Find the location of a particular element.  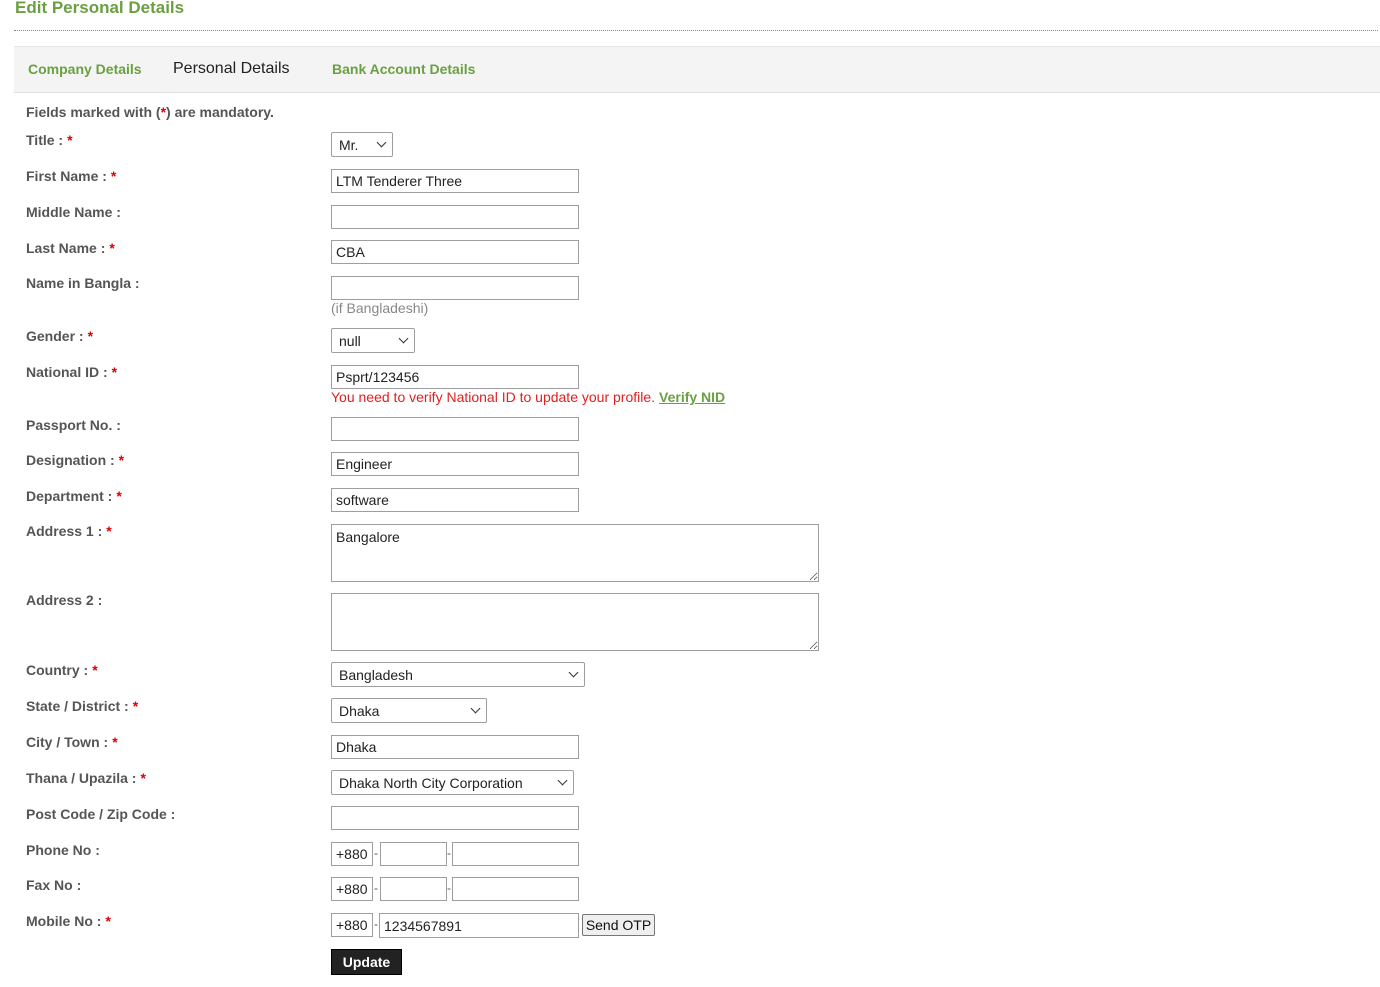

title-label: Title : * is located at coordinates (49, 140).